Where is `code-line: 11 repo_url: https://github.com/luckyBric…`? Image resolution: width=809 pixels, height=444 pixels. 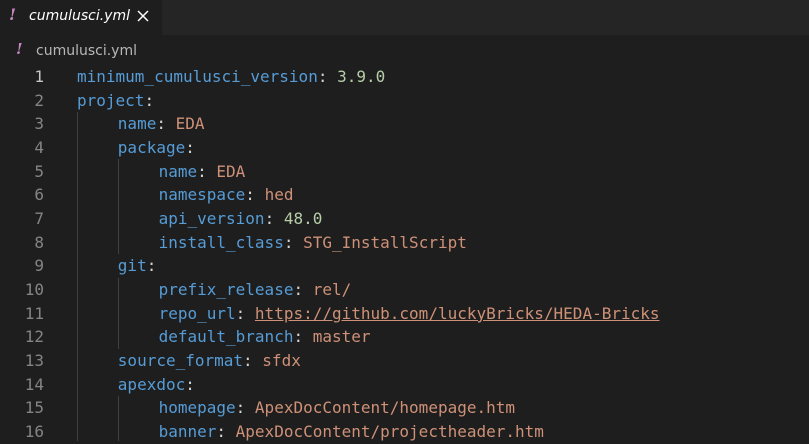
code-line: 11 repo_url: https://github.com/luckyBric… is located at coordinates (404, 314).